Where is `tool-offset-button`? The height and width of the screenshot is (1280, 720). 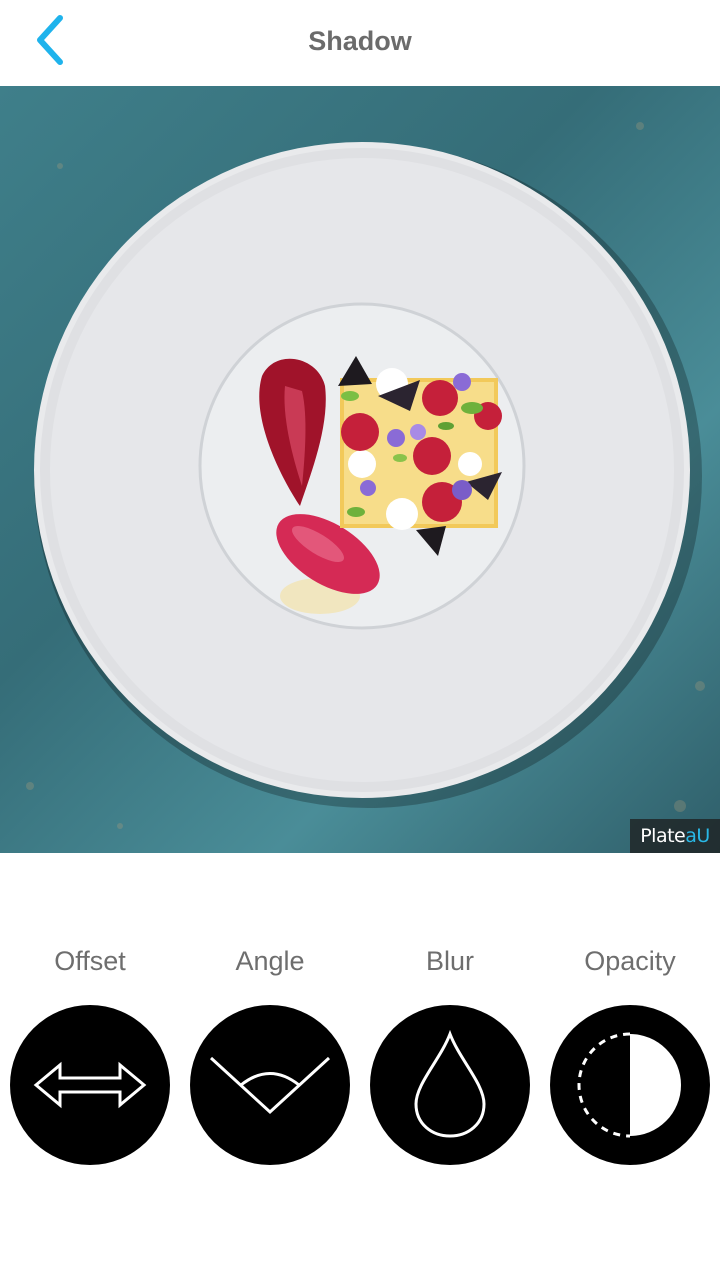
tool-offset-button is located at coordinates (90, 1085).